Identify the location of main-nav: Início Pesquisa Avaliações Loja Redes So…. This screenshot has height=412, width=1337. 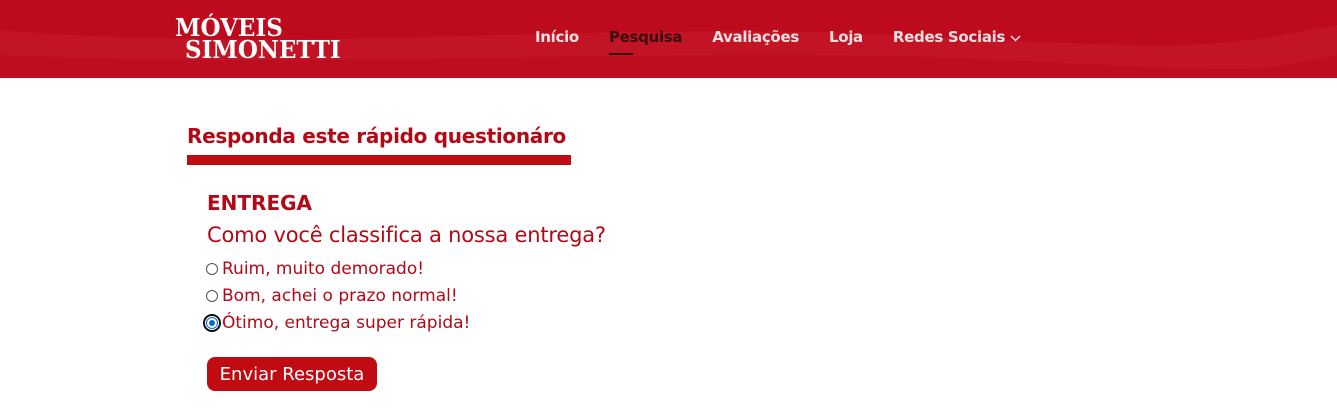
(793, 41).